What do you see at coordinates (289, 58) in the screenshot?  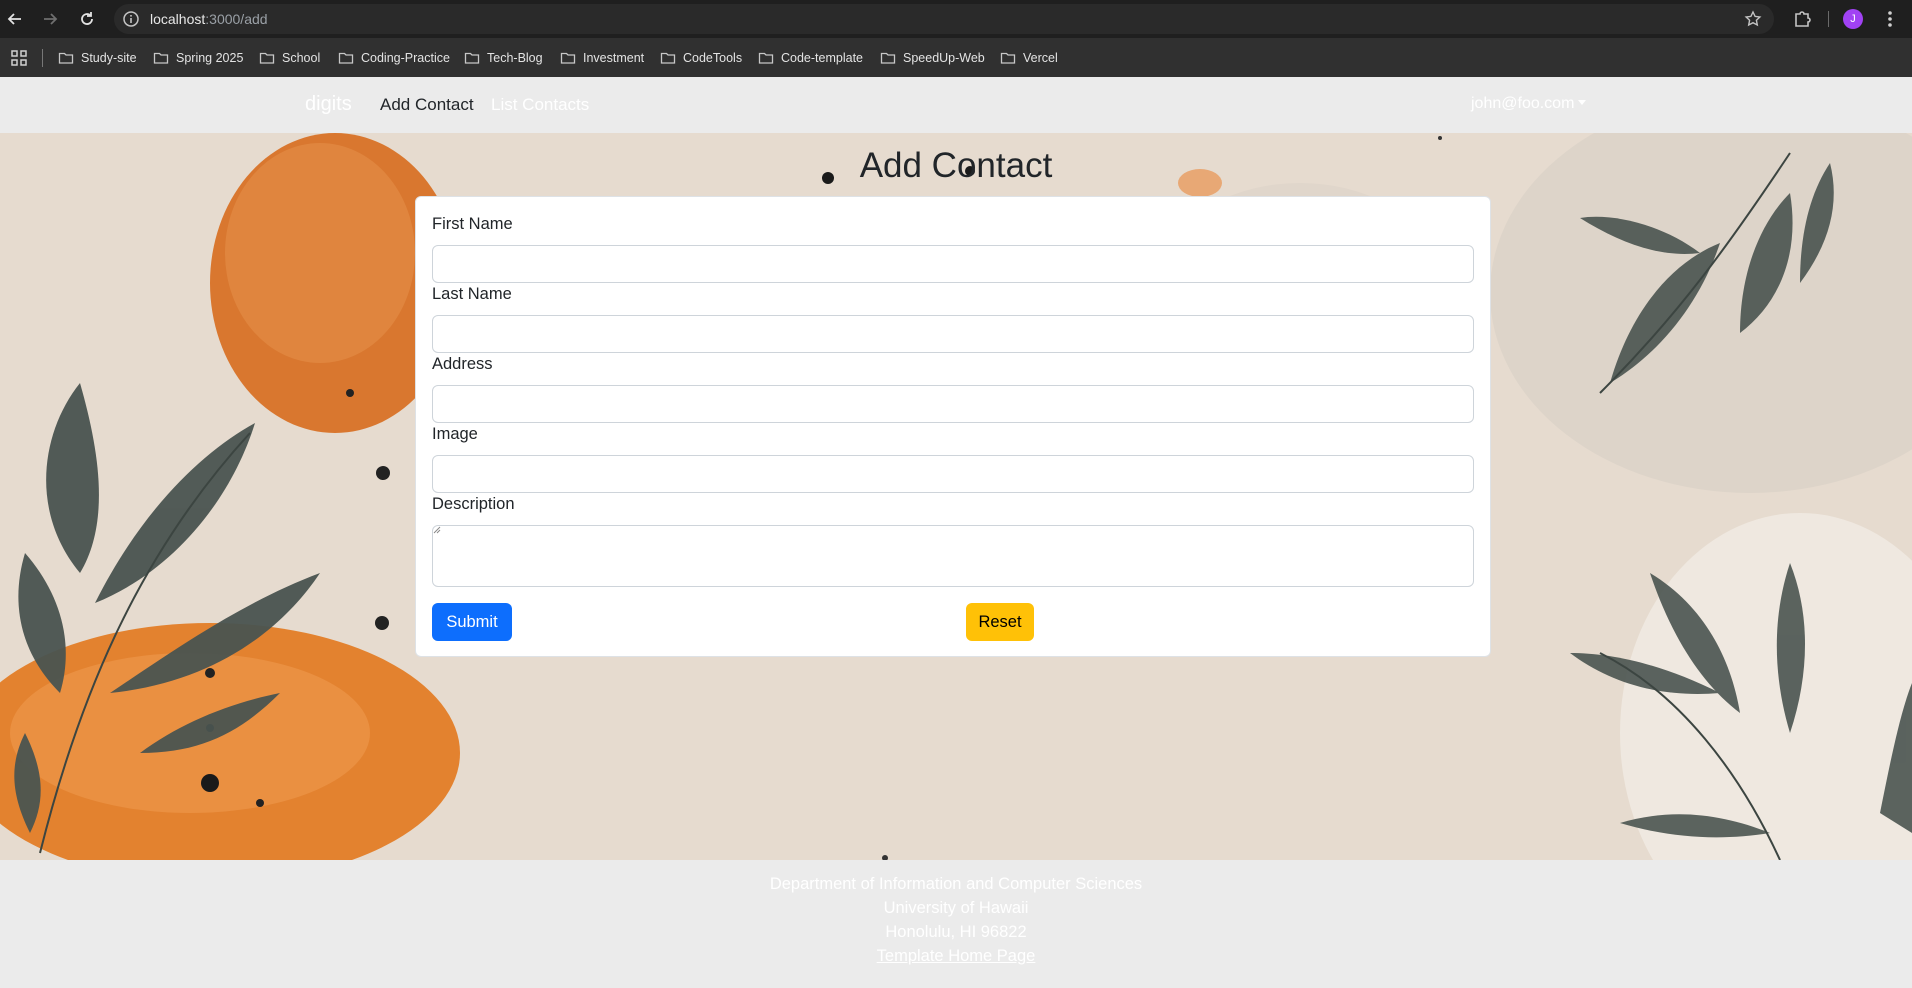 I see `bookmark-school: School` at bounding box center [289, 58].